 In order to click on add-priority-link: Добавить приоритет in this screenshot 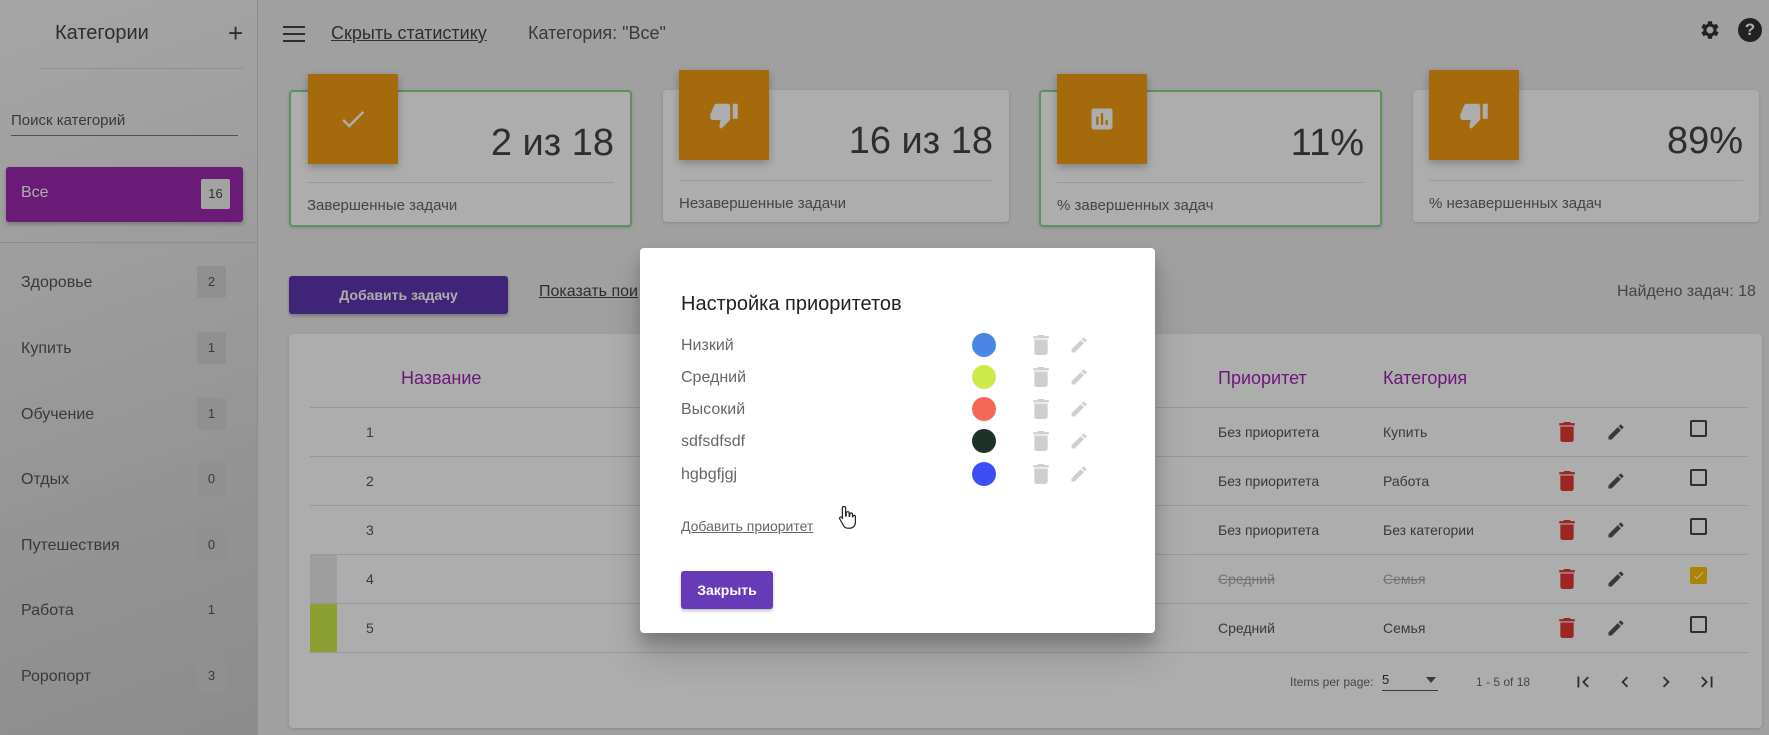, I will do `click(747, 526)`.